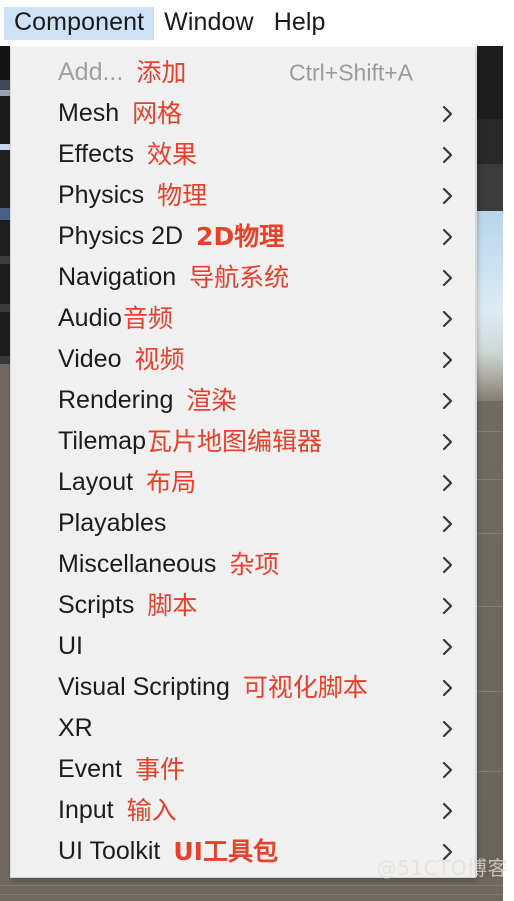 The width and height of the screenshot is (514, 901). I want to click on menu-item-label: Navigation, so click(117, 277).